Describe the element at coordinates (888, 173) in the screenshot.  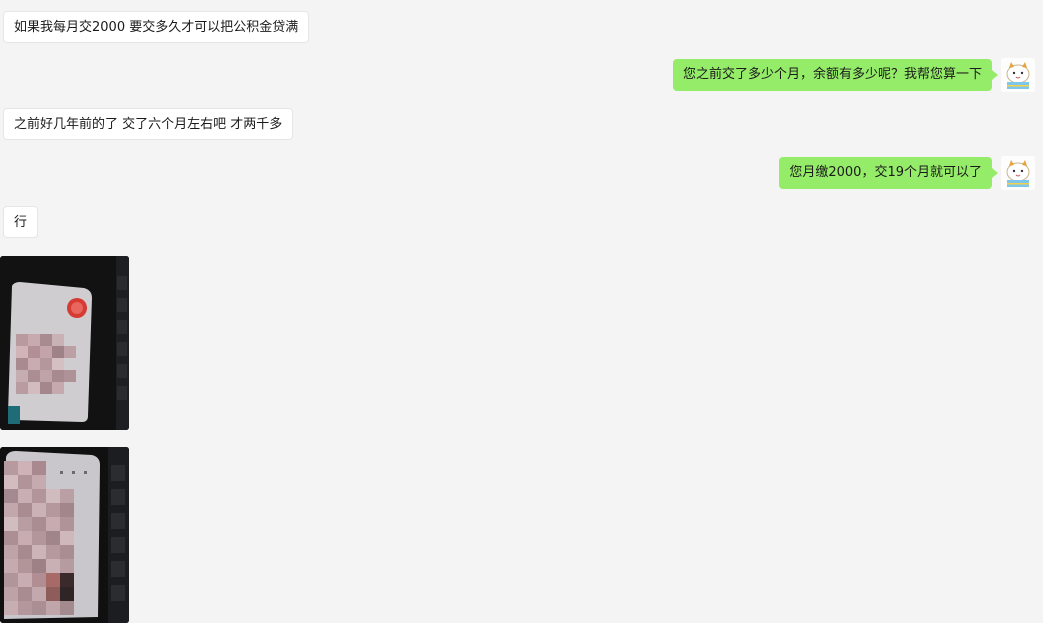
I see `message-outgoing: 您月缴2000，交19个月就可以了` at that location.